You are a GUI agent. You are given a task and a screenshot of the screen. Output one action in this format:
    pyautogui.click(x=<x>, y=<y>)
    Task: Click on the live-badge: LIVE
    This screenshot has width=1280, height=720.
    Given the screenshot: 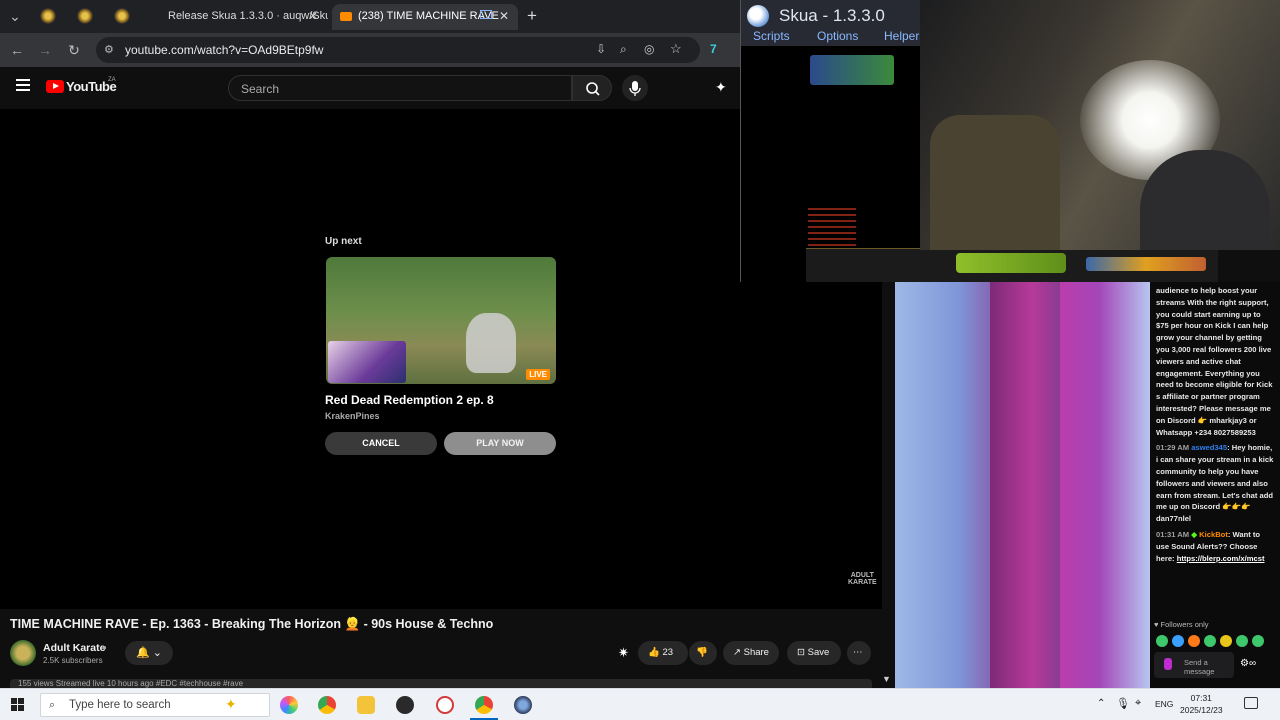 What is the action you would take?
    pyautogui.click(x=538, y=374)
    